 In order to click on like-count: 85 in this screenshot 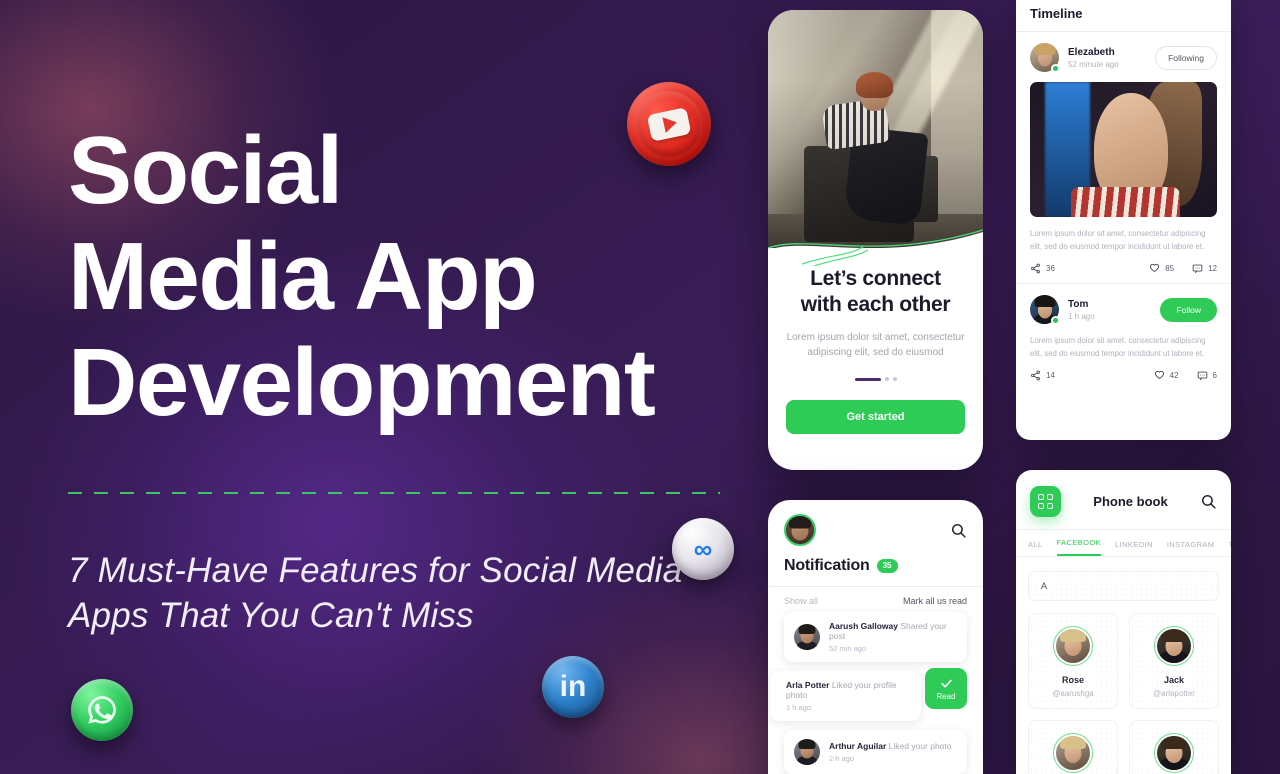, I will do `click(1170, 268)`.